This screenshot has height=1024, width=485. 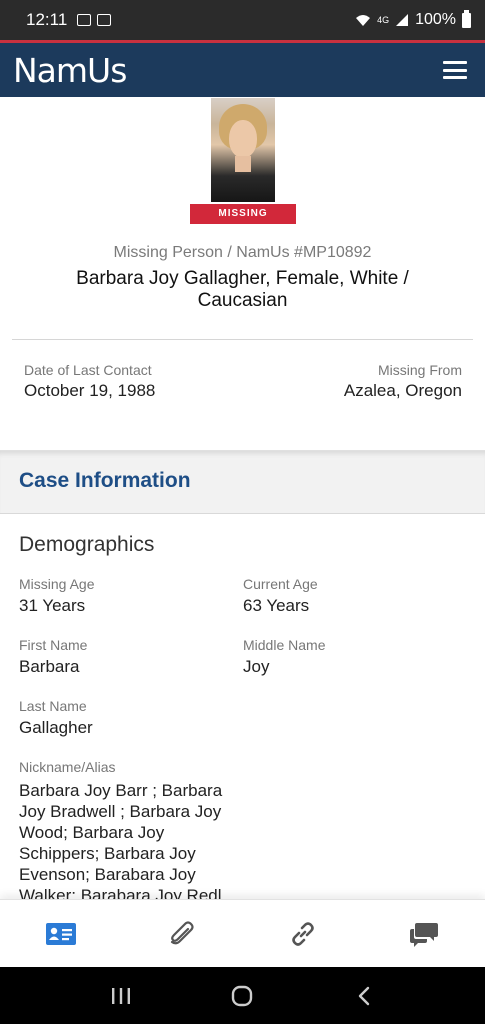 What do you see at coordinates (52, 605) in the screenshot?
I see `missing-age-value: 31 Years` at bounding box center [52, 605].